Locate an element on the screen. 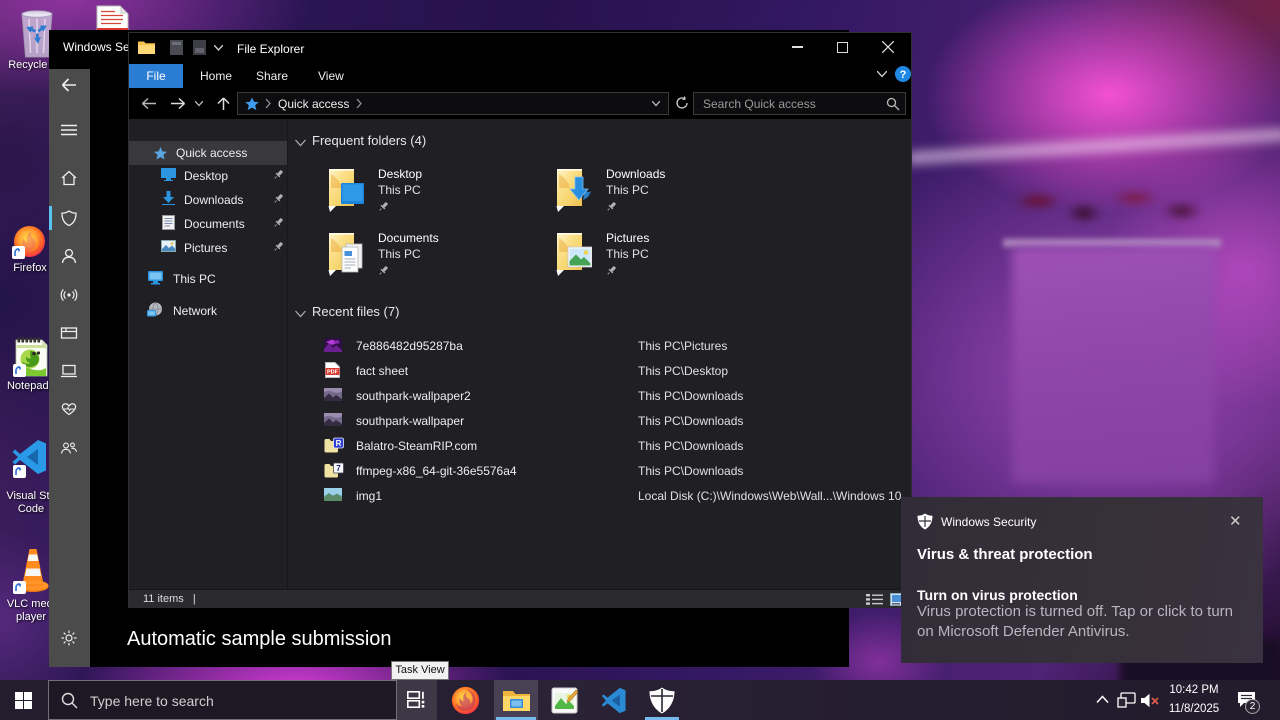 The width and height of the screenshot is (1280, 720). svg-text: 7 is located at coordinates (338, 468).